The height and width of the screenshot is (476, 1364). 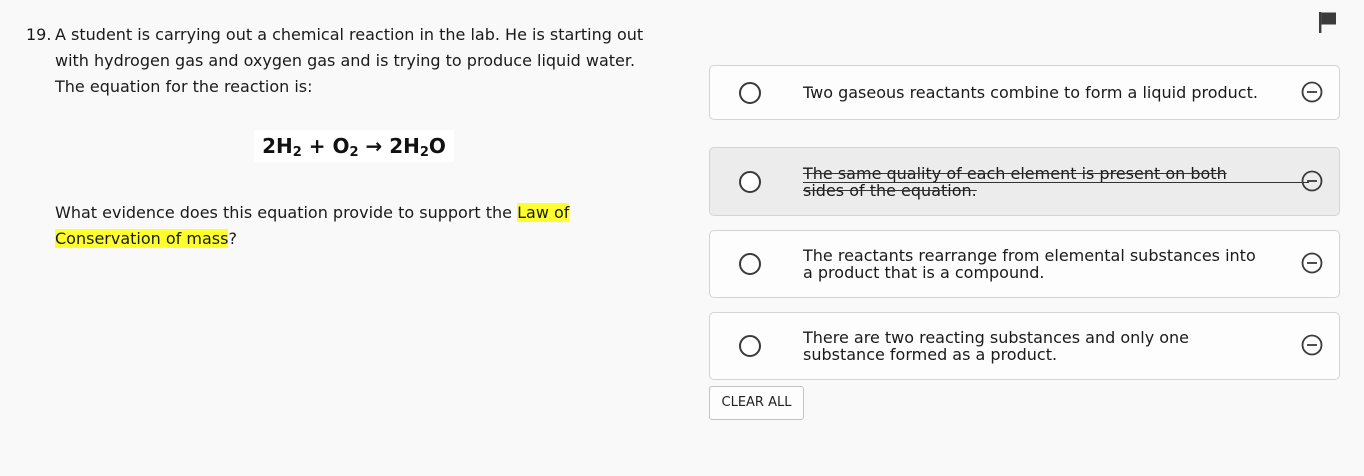 What do you see at coordinates (1056, 182) in the screenshot?
I see `strike-through-line` at bounding box center [1056, 182].